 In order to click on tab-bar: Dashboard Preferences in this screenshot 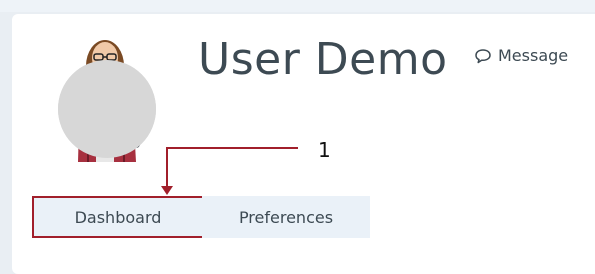, I will do `click(201, 217)`.